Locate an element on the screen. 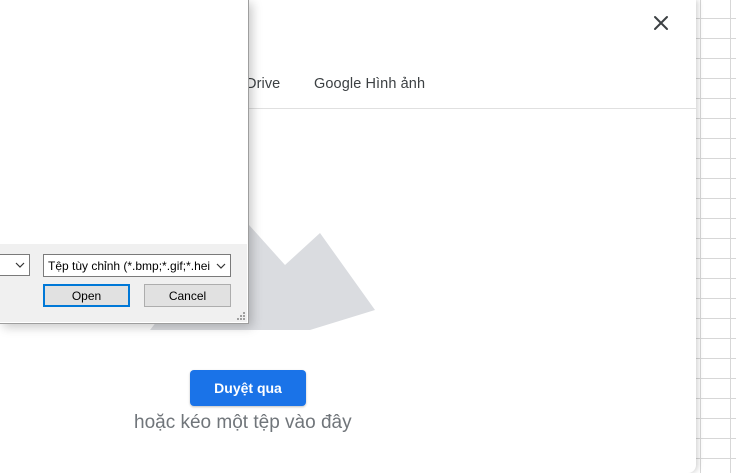  open-button: Open is located at coordinates (86, 295).